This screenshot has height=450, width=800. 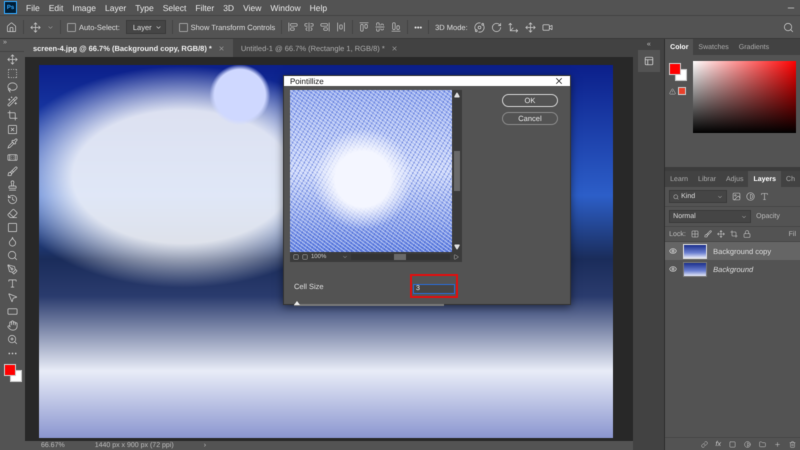 I want to click on home-icon, so click(x=11, y=27).